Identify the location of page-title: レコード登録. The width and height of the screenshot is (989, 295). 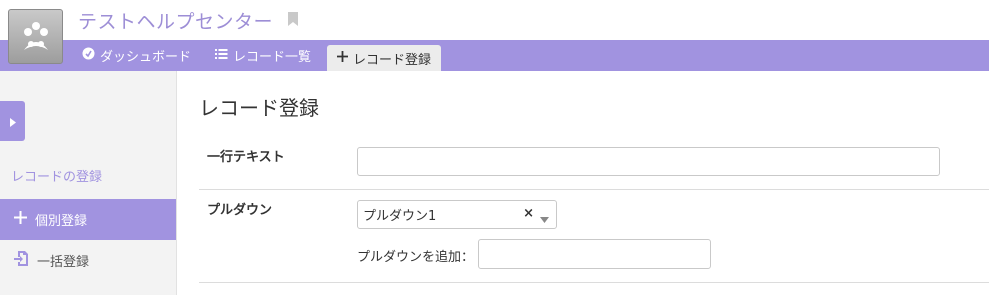
(259, 108).